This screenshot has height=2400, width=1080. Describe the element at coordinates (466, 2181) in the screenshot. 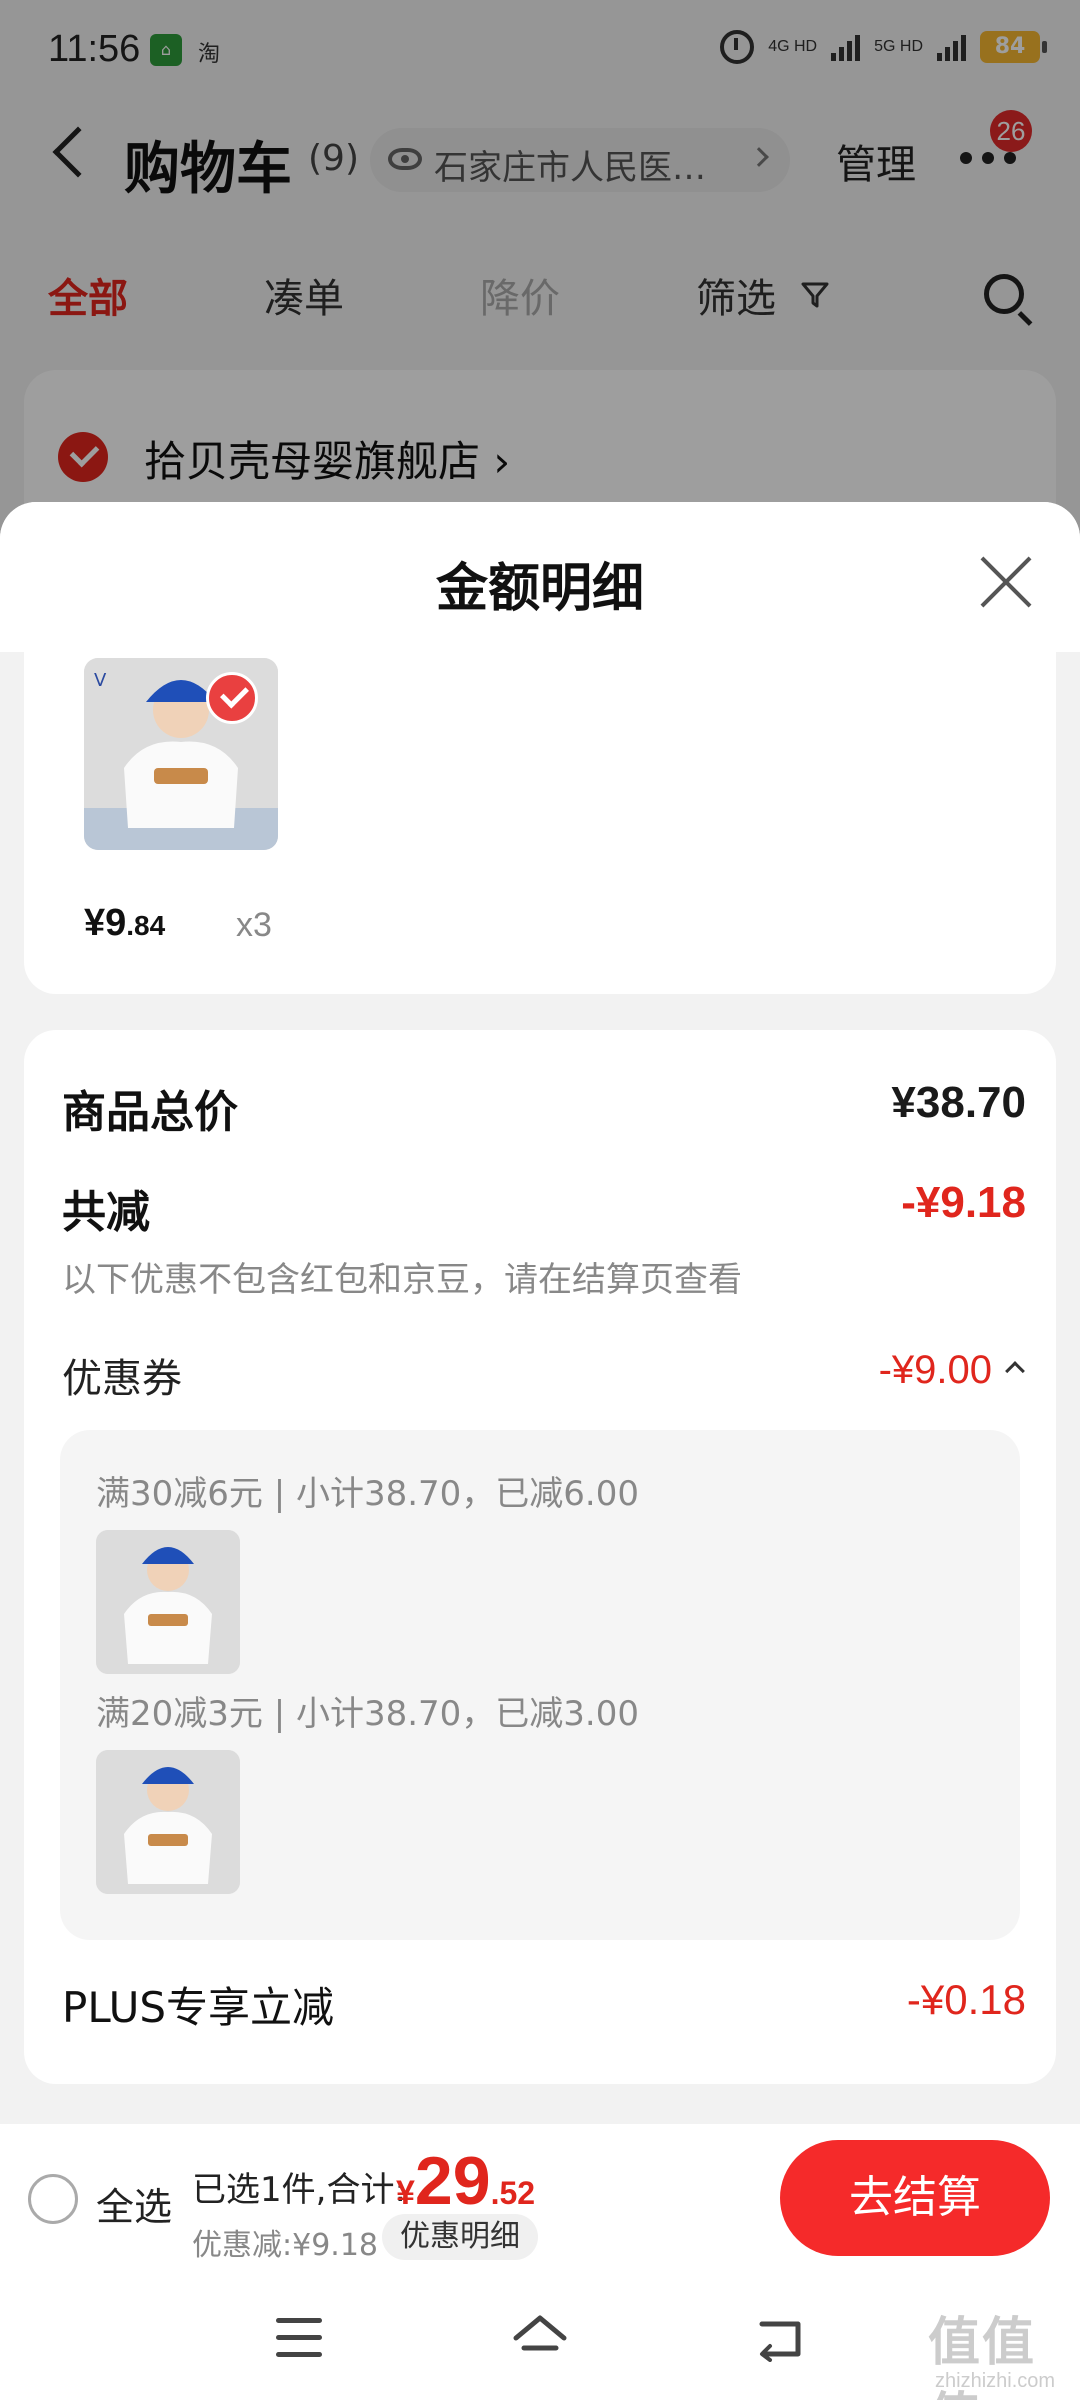

I see `total-price: ¥29.52` at that location.